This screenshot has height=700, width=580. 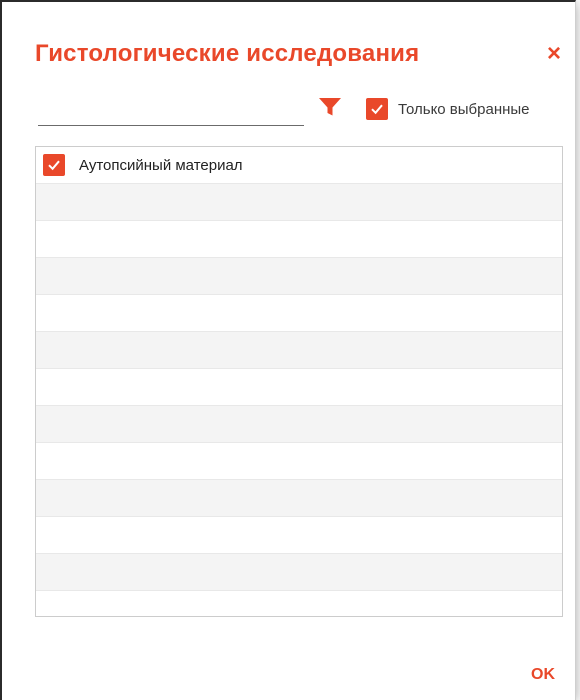 I want to click on only-selected-checkbox, so click(x=377, y=109).